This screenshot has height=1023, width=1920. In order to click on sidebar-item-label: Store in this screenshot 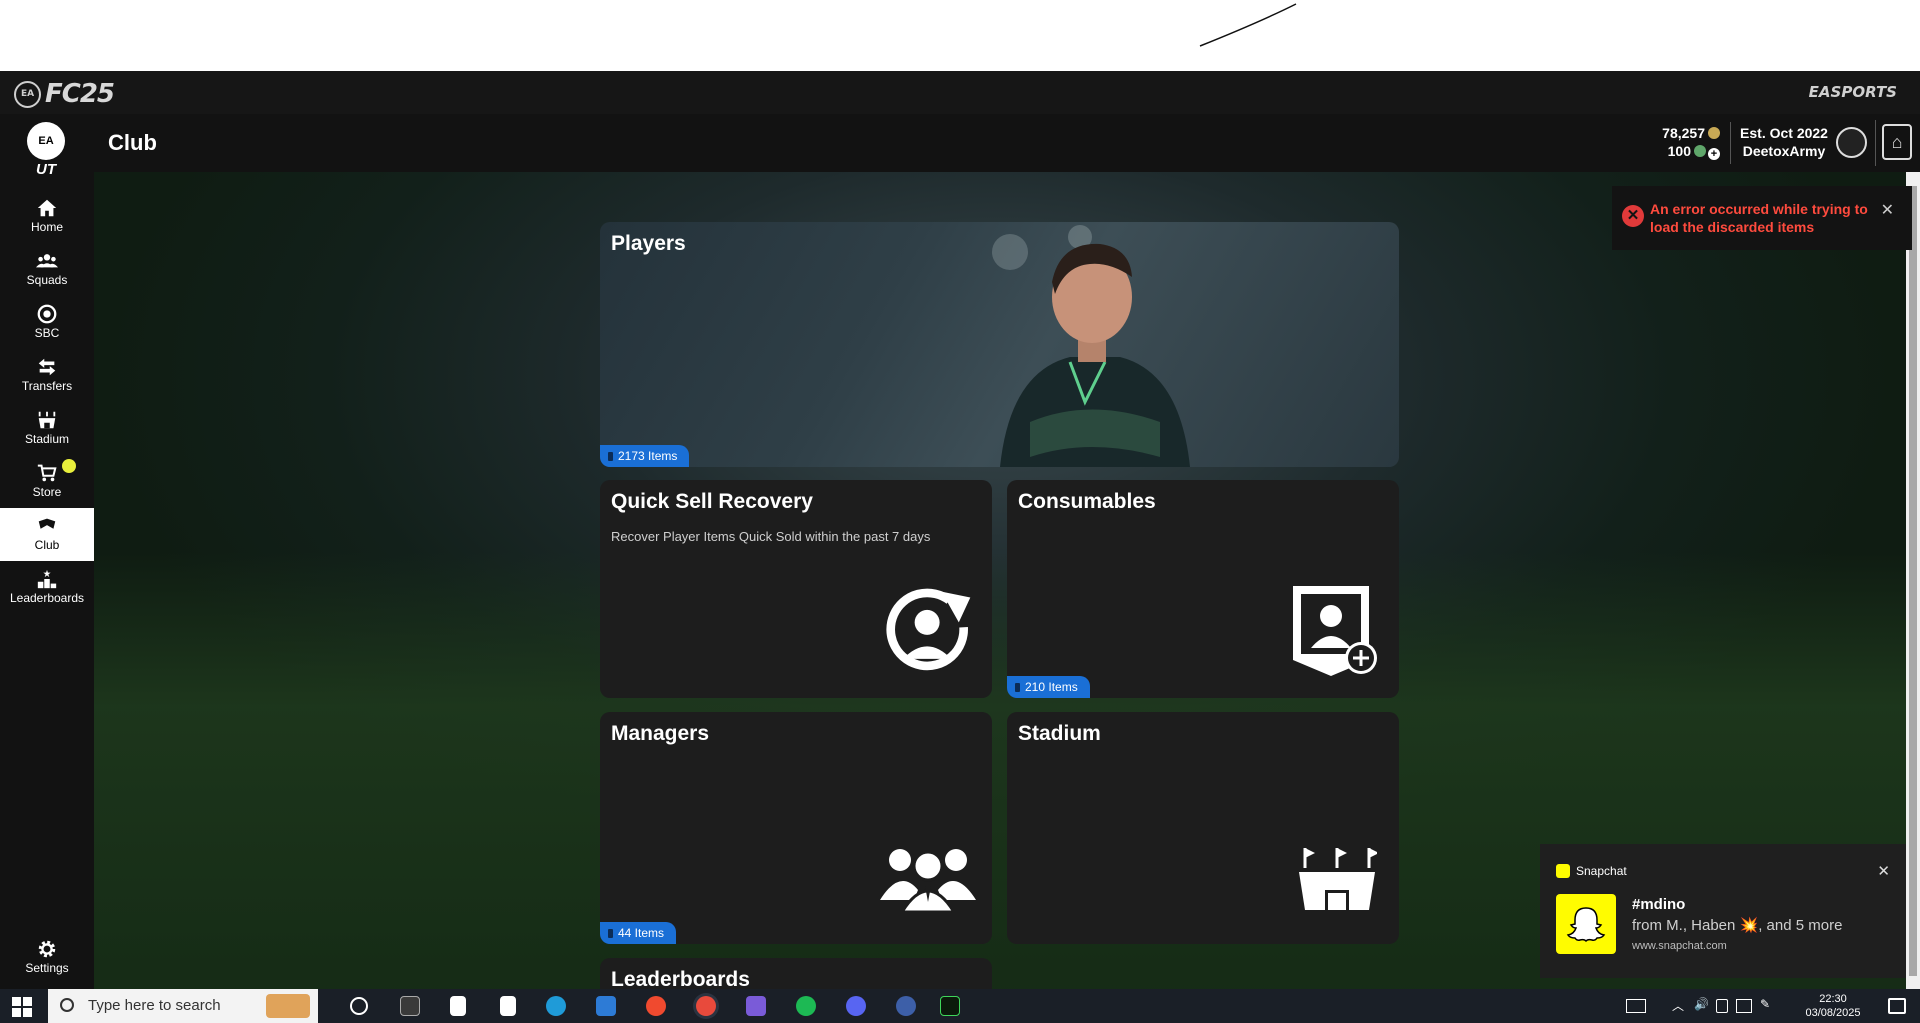, I will do `click(47, 492)`.